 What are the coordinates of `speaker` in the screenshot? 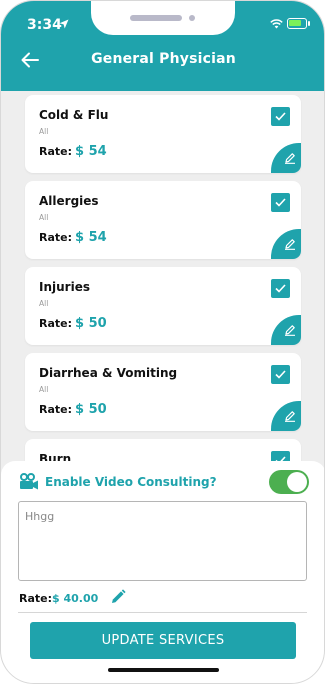 It's located at (156, 18).